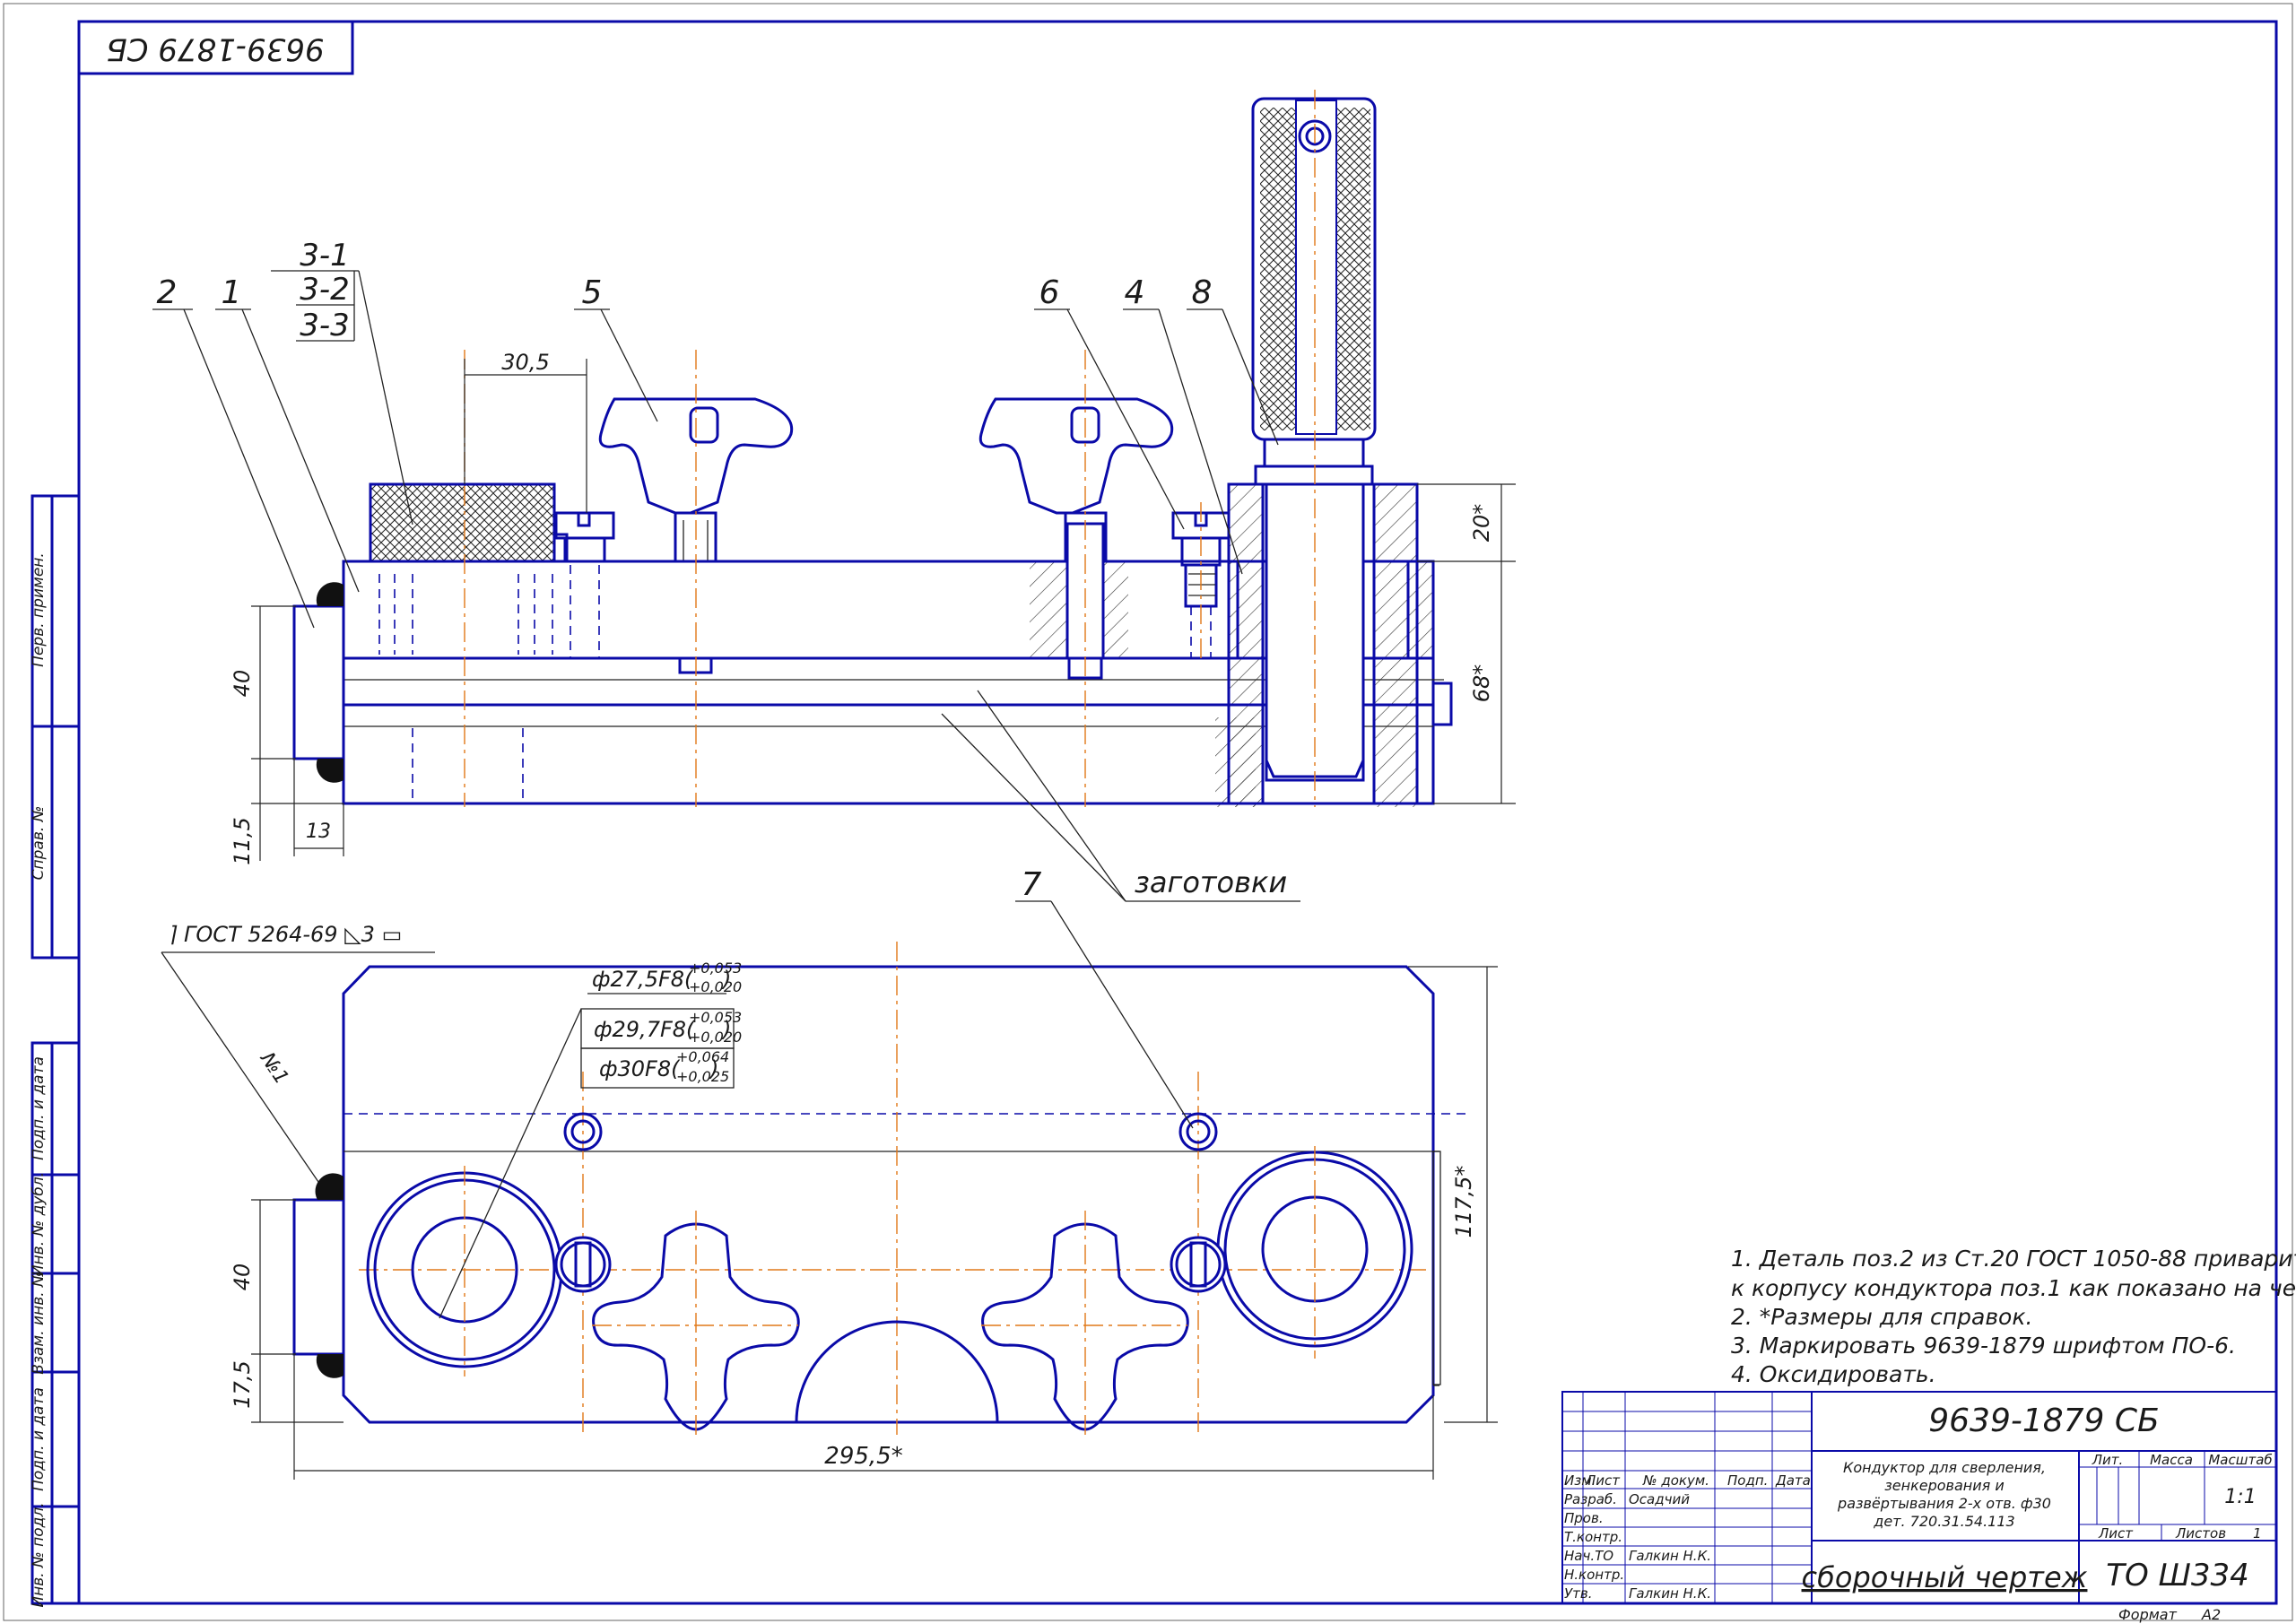  Describe the element at coordinates (1944, 1467) in the screenshot. I see `tb-title-0: Кондуктор для сверления,` at that location.